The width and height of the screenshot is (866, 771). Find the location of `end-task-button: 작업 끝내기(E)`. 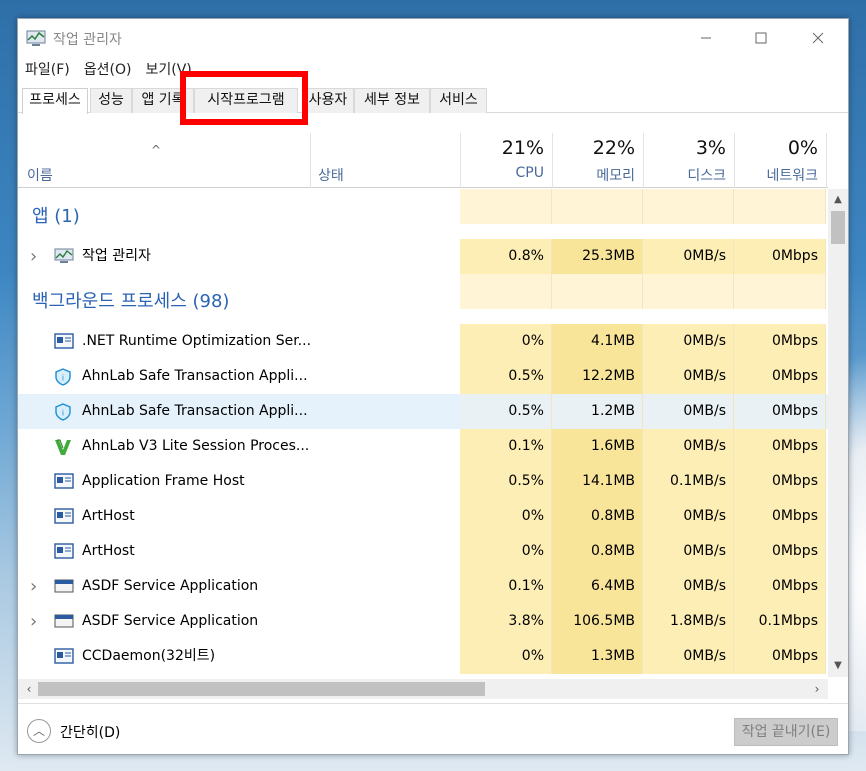

end-task-button: 작업 끝내기(E) is located at coordinates (786, 732).